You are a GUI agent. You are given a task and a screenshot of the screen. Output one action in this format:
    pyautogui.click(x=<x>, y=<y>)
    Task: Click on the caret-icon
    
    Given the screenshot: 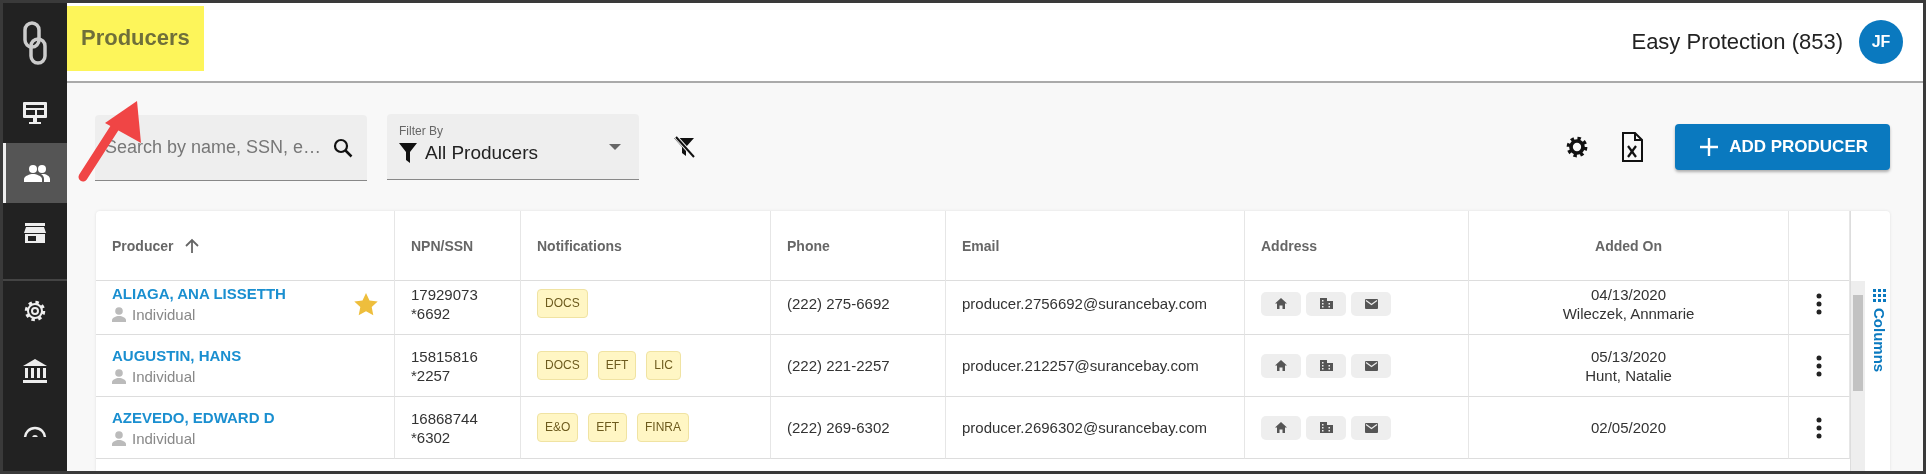 What is the action you would take?
    pyautogui.click(x=615, y=147)
    